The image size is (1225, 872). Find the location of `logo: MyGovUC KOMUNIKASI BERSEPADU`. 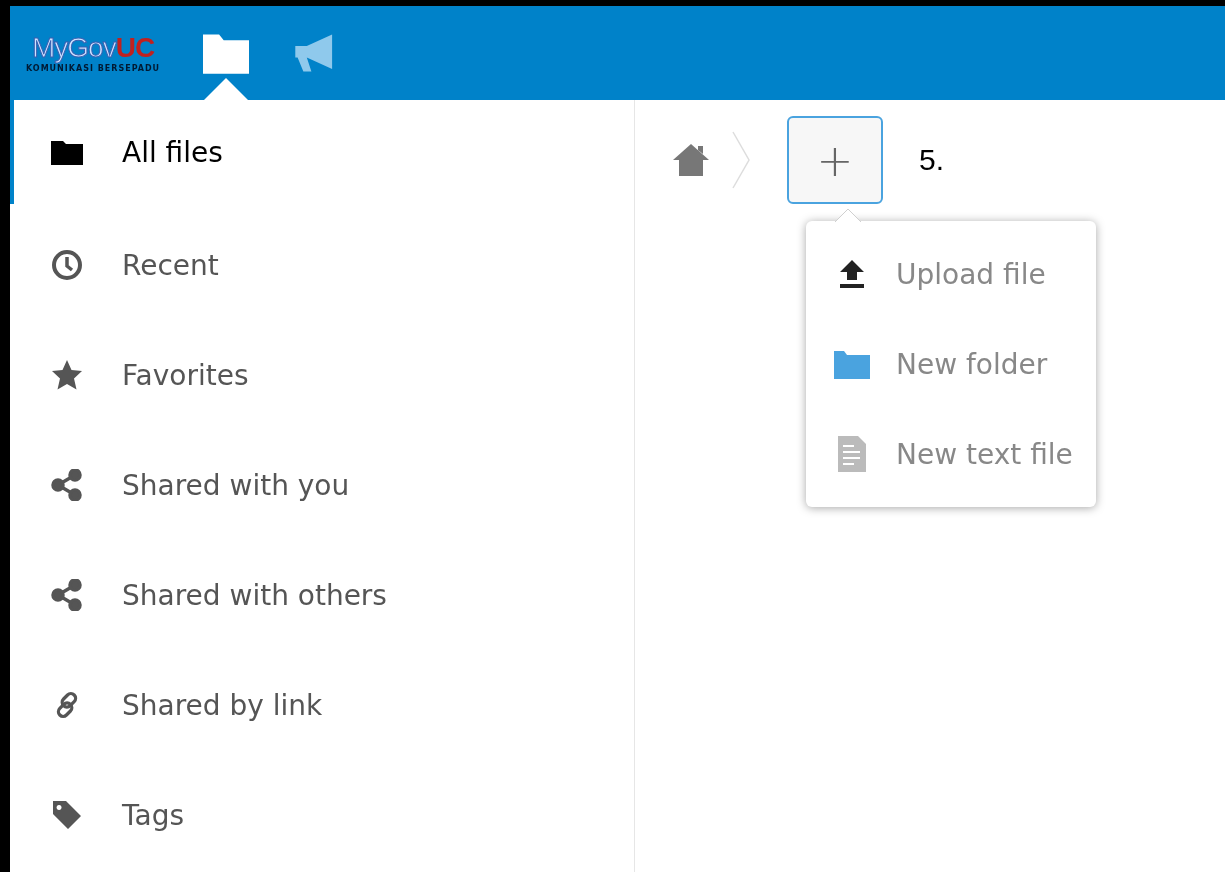

logo: MyGovUC KOMUNIKASI BERSEPADU is located at coordinates (93, 53).